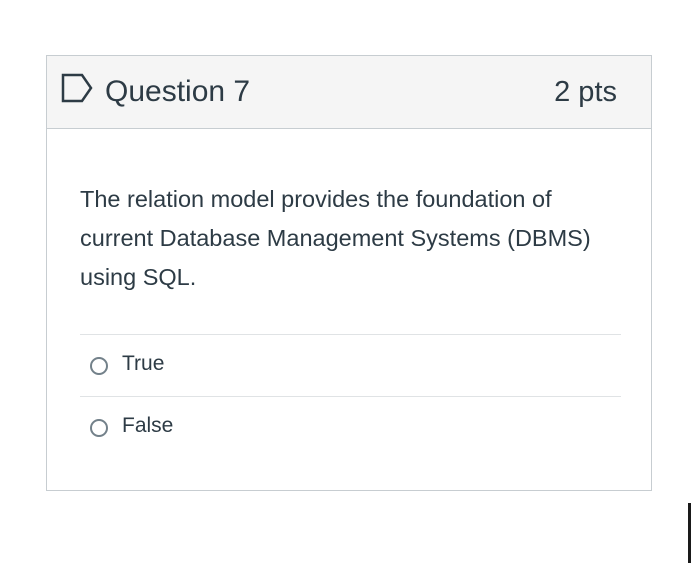 The width and height of the screenshot is (700, 563). I want to click on answer-option-false: False, so click(350, 427).